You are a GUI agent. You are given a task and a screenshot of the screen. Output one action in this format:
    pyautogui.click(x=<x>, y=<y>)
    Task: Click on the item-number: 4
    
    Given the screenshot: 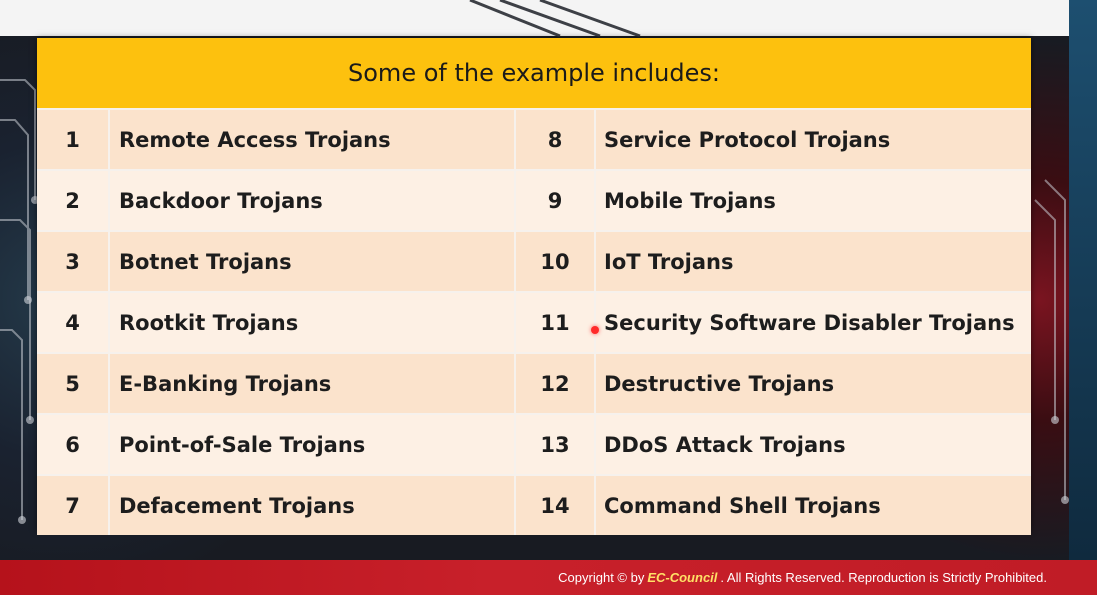 What is the action you would take?
    pyautogui.click(x=73, y=322)
    